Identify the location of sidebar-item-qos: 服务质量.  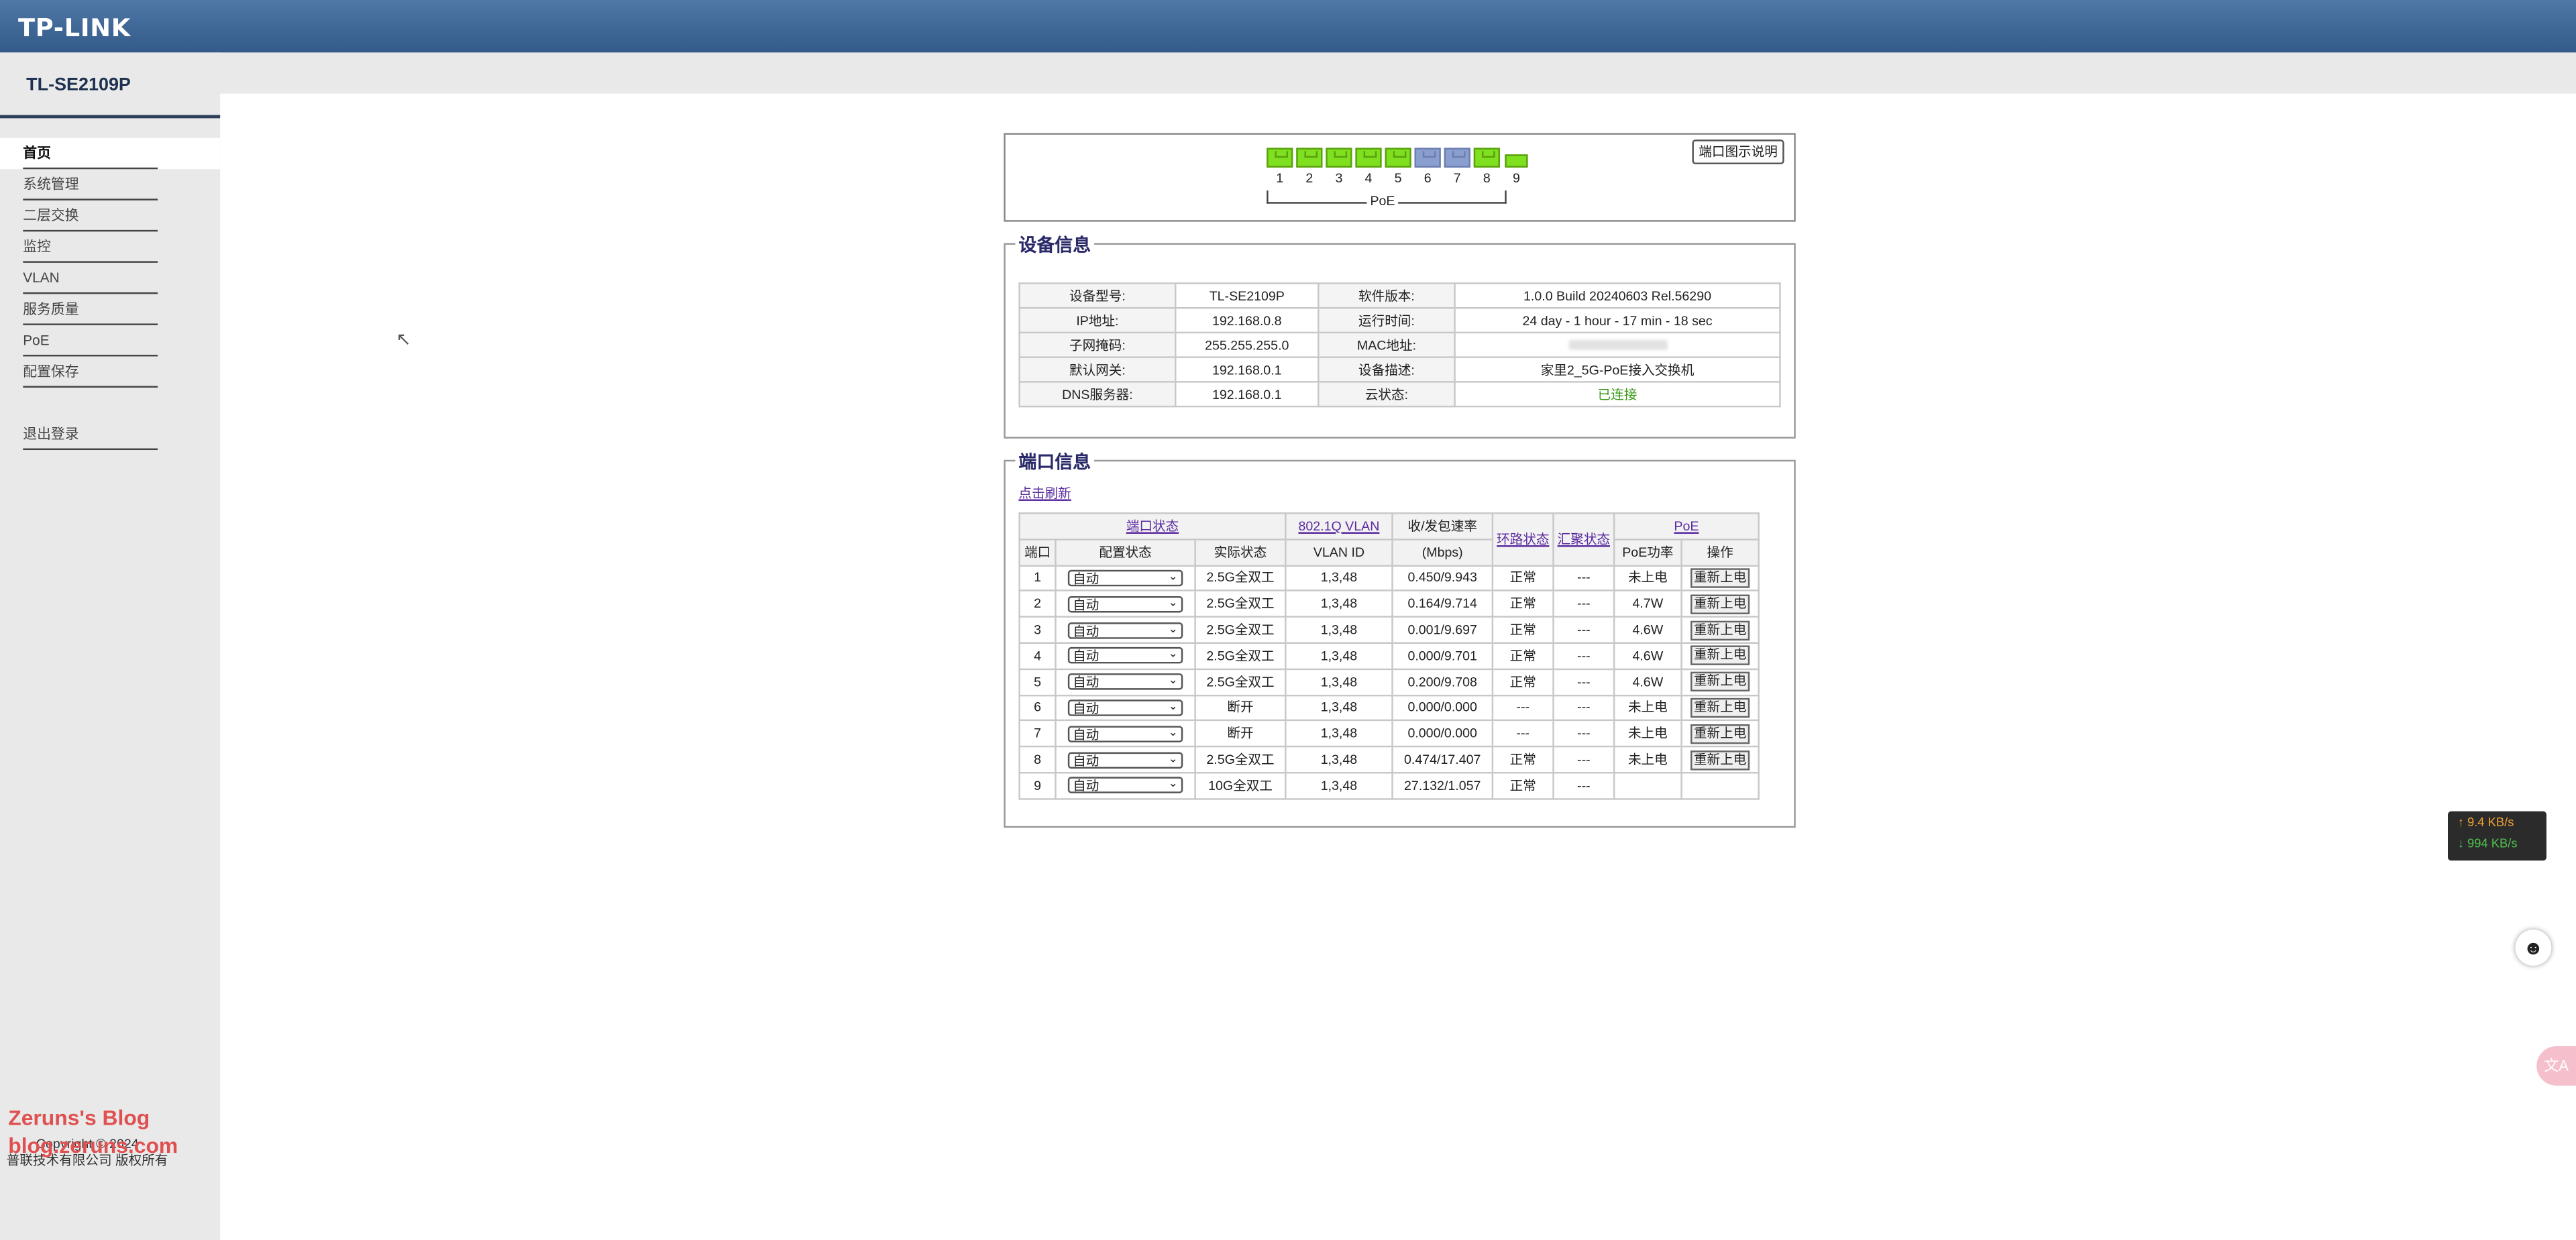
(110, 309).